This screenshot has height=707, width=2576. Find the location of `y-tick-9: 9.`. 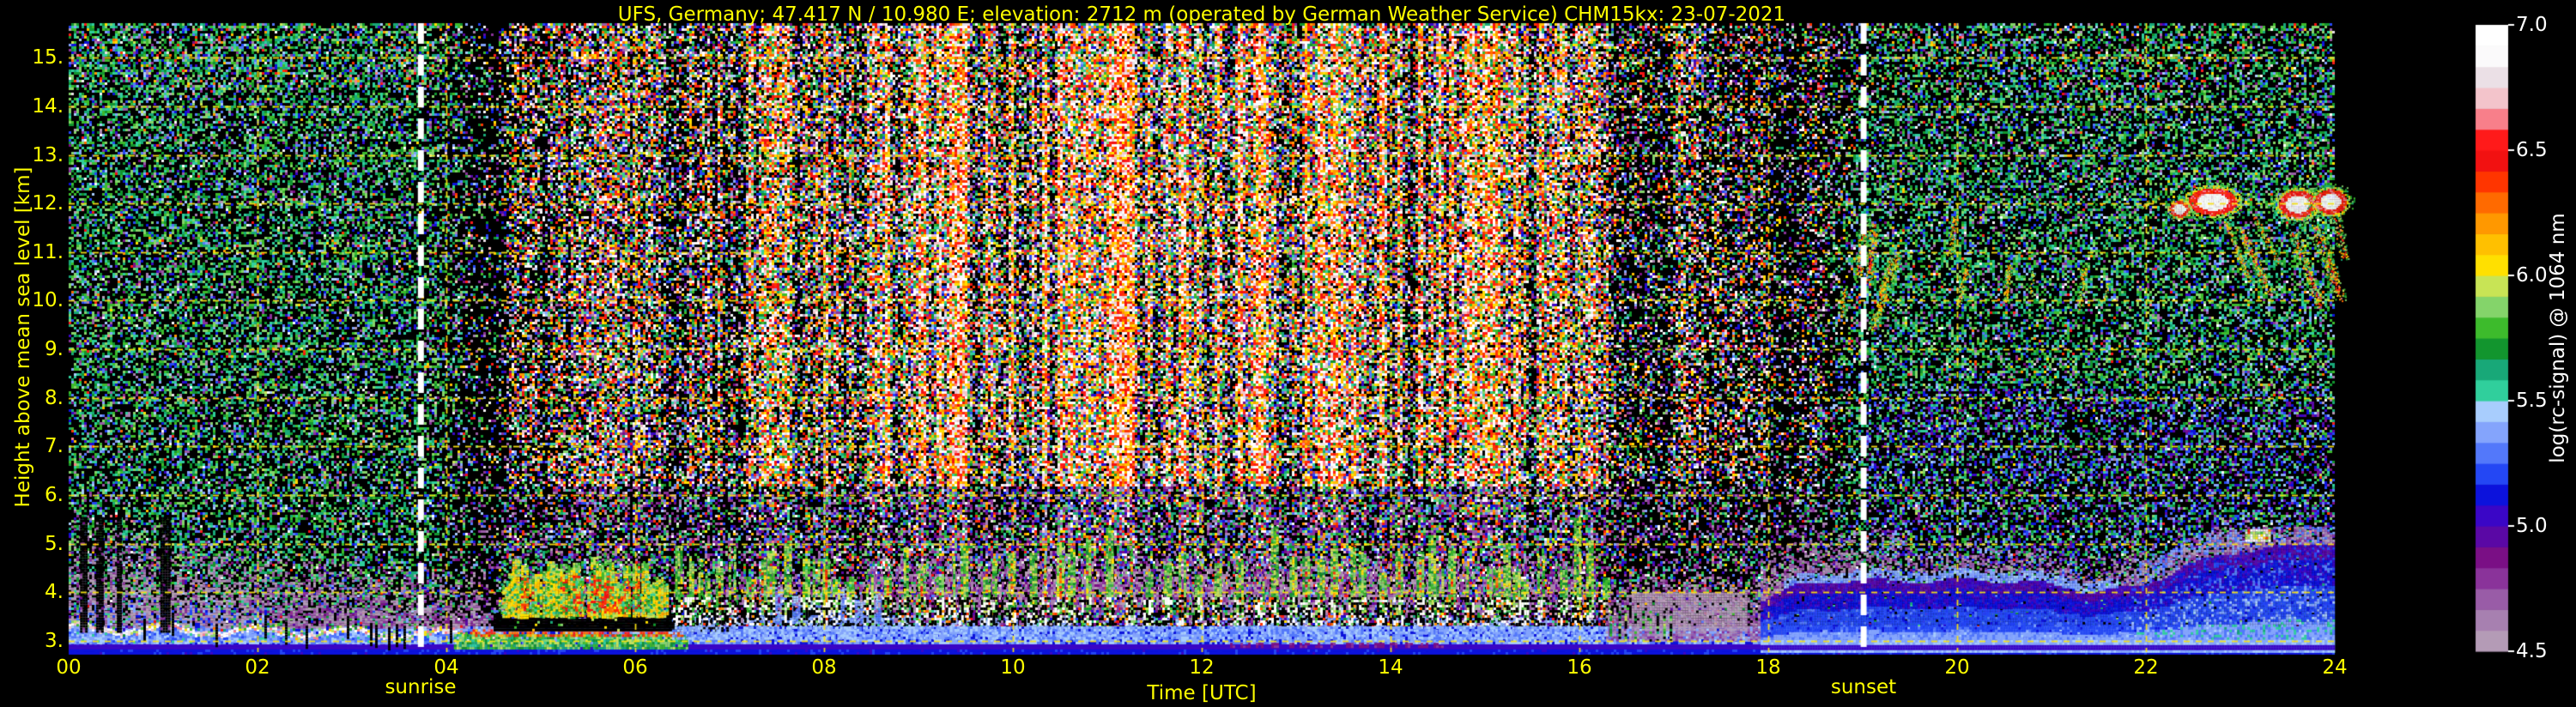

y-tick-9: 9. is located at coordinates (54, 349).